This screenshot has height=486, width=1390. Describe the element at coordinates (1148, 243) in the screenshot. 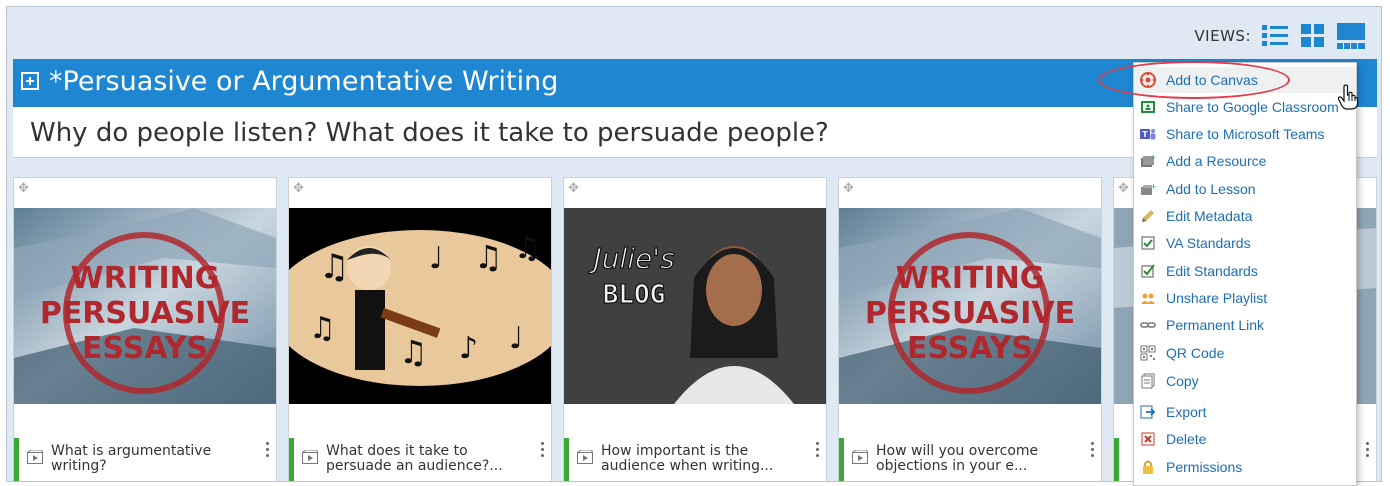

I see `checkbox-icon` at that location.